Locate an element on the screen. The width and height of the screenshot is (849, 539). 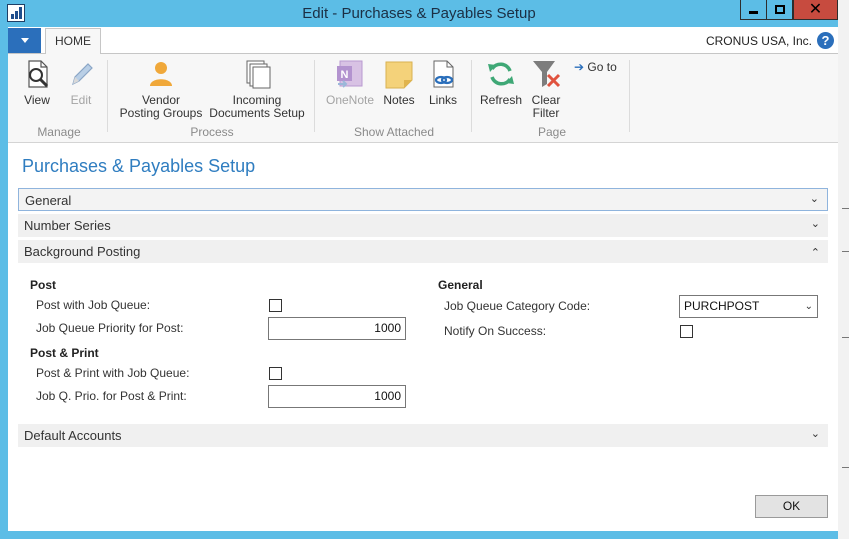
minimize-button is located at coordinates (753, 10).